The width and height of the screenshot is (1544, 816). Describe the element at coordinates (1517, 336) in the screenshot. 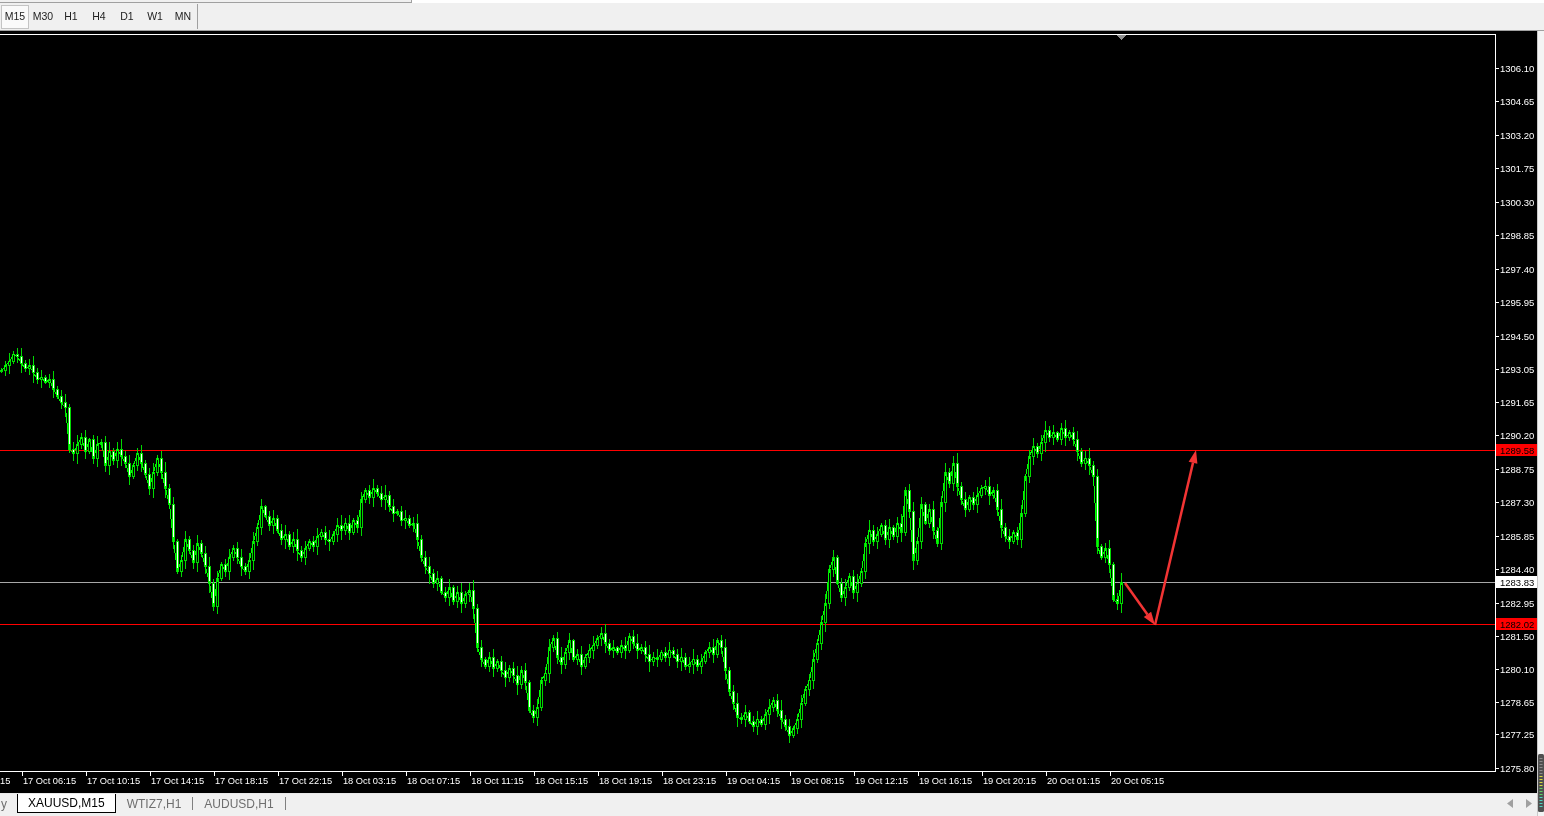

I see `price-label: 1294.50` at that location.